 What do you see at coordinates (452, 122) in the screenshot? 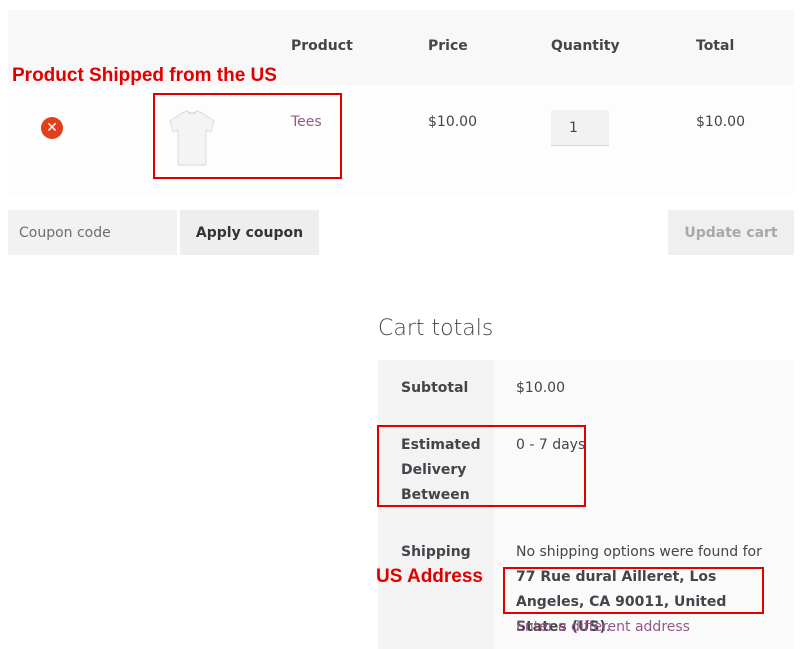
I see `item-price: $10.00` at bounding box center [452, 122].